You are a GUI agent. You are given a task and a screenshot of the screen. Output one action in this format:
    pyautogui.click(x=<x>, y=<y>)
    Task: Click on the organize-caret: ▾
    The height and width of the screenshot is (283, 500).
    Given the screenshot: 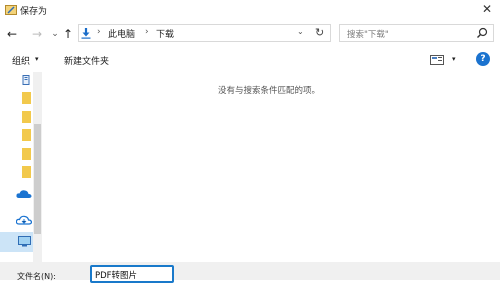 What is the action you would take?
    pyautogui.click(x=37, y=59)
    